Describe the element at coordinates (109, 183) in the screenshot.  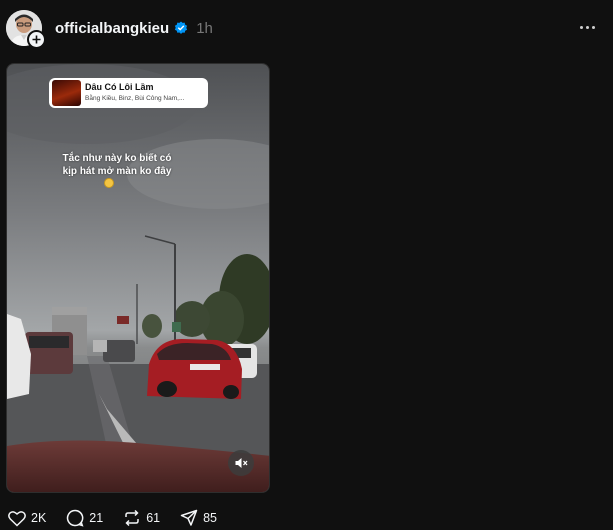
I see `emoji-icon` at that location.